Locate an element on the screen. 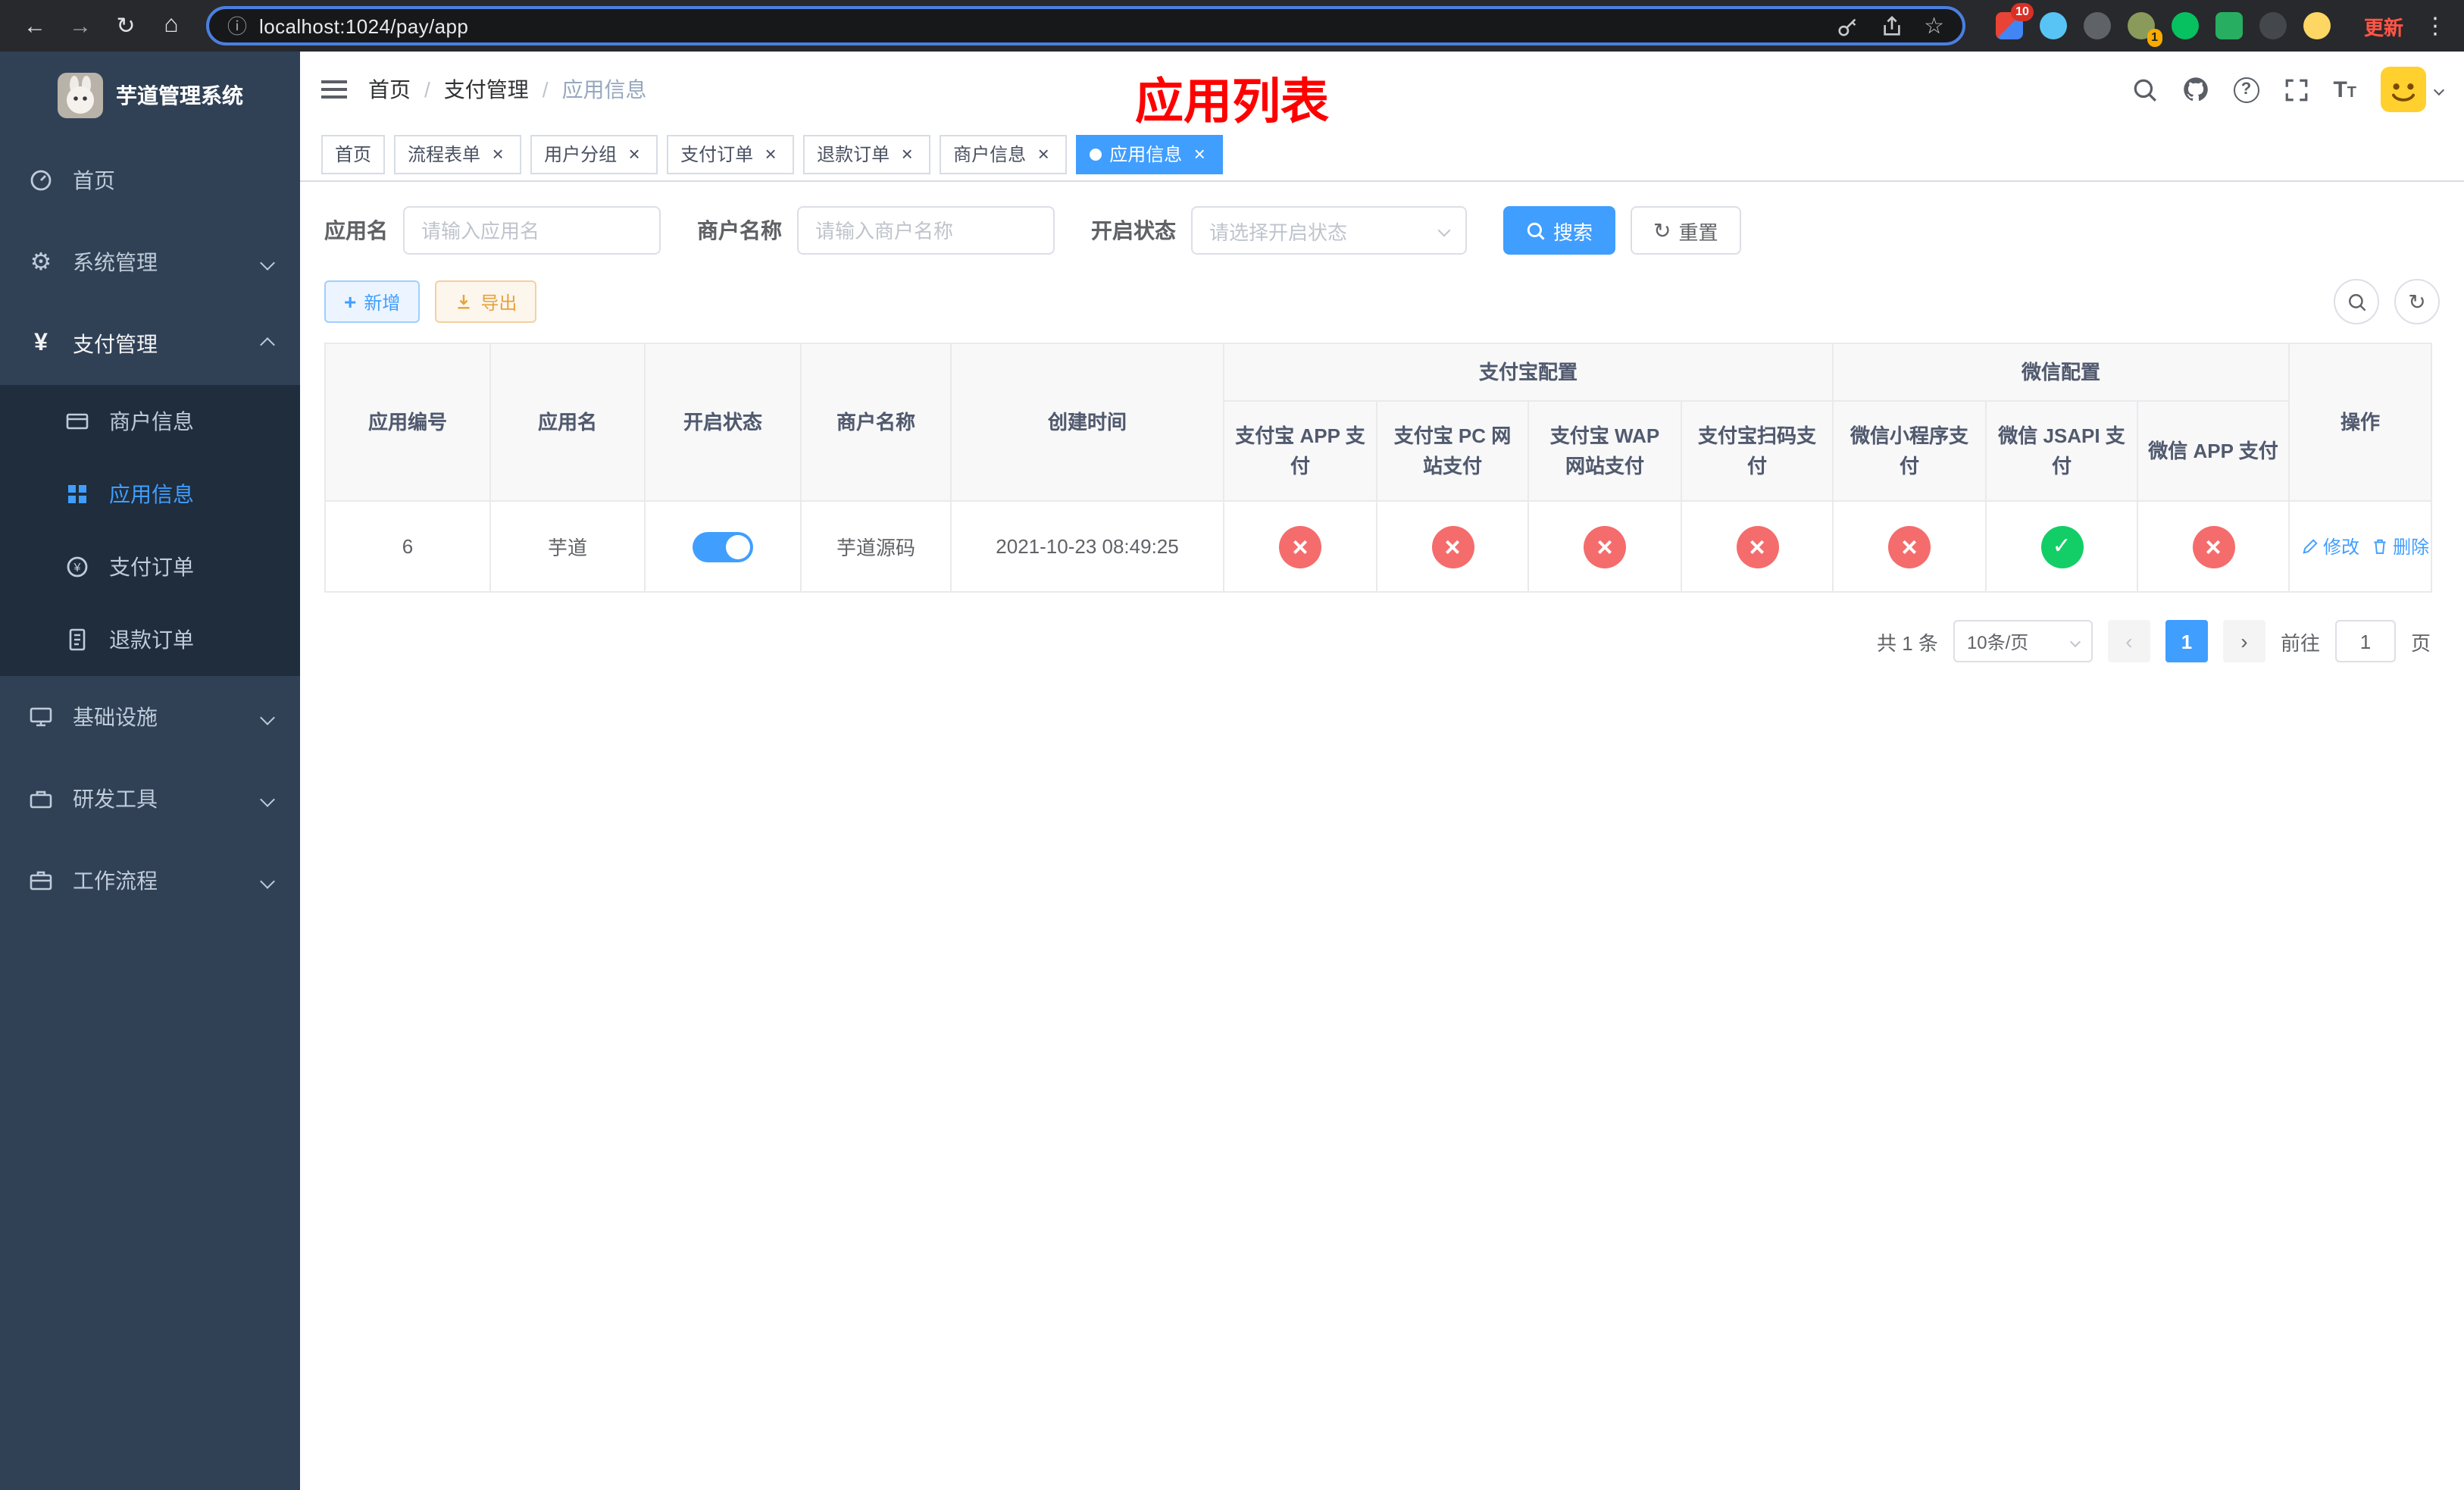  breadcrumb-current: 应用信息 is located at coordinates (604, 89).